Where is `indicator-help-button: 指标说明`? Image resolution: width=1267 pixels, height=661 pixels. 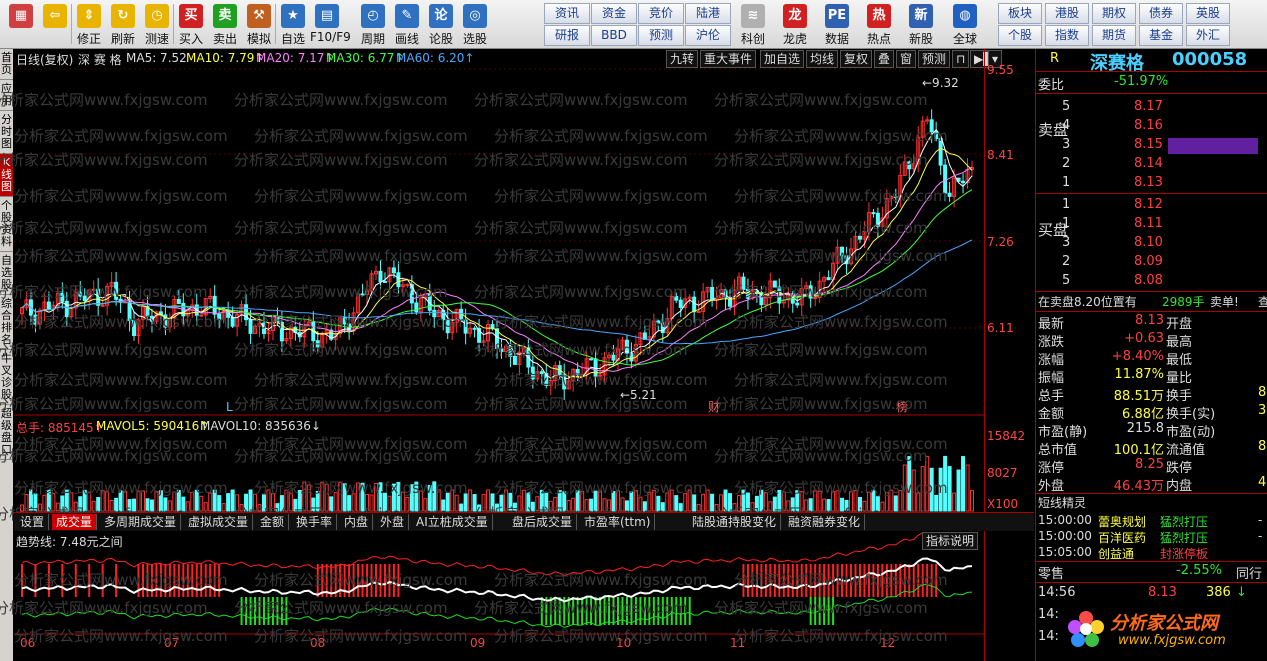
indicator-help-button: 指标说明 is located at coordinates (950, 541).